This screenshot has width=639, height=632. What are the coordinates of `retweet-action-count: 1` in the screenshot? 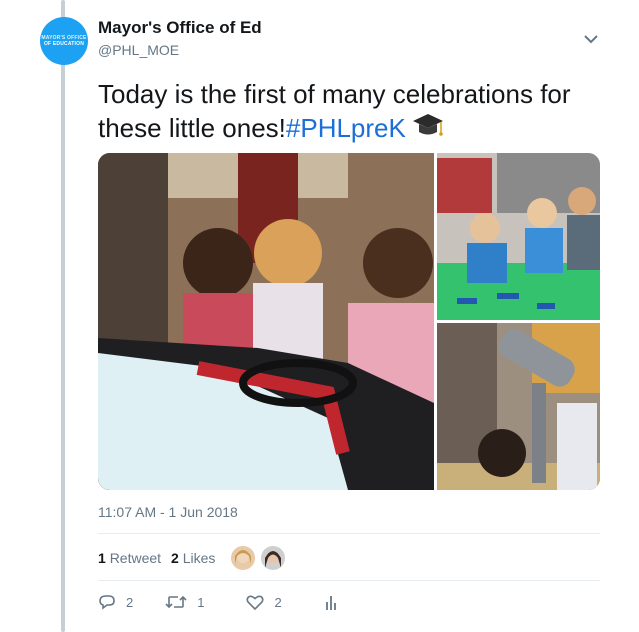 It's located at (201, 602).